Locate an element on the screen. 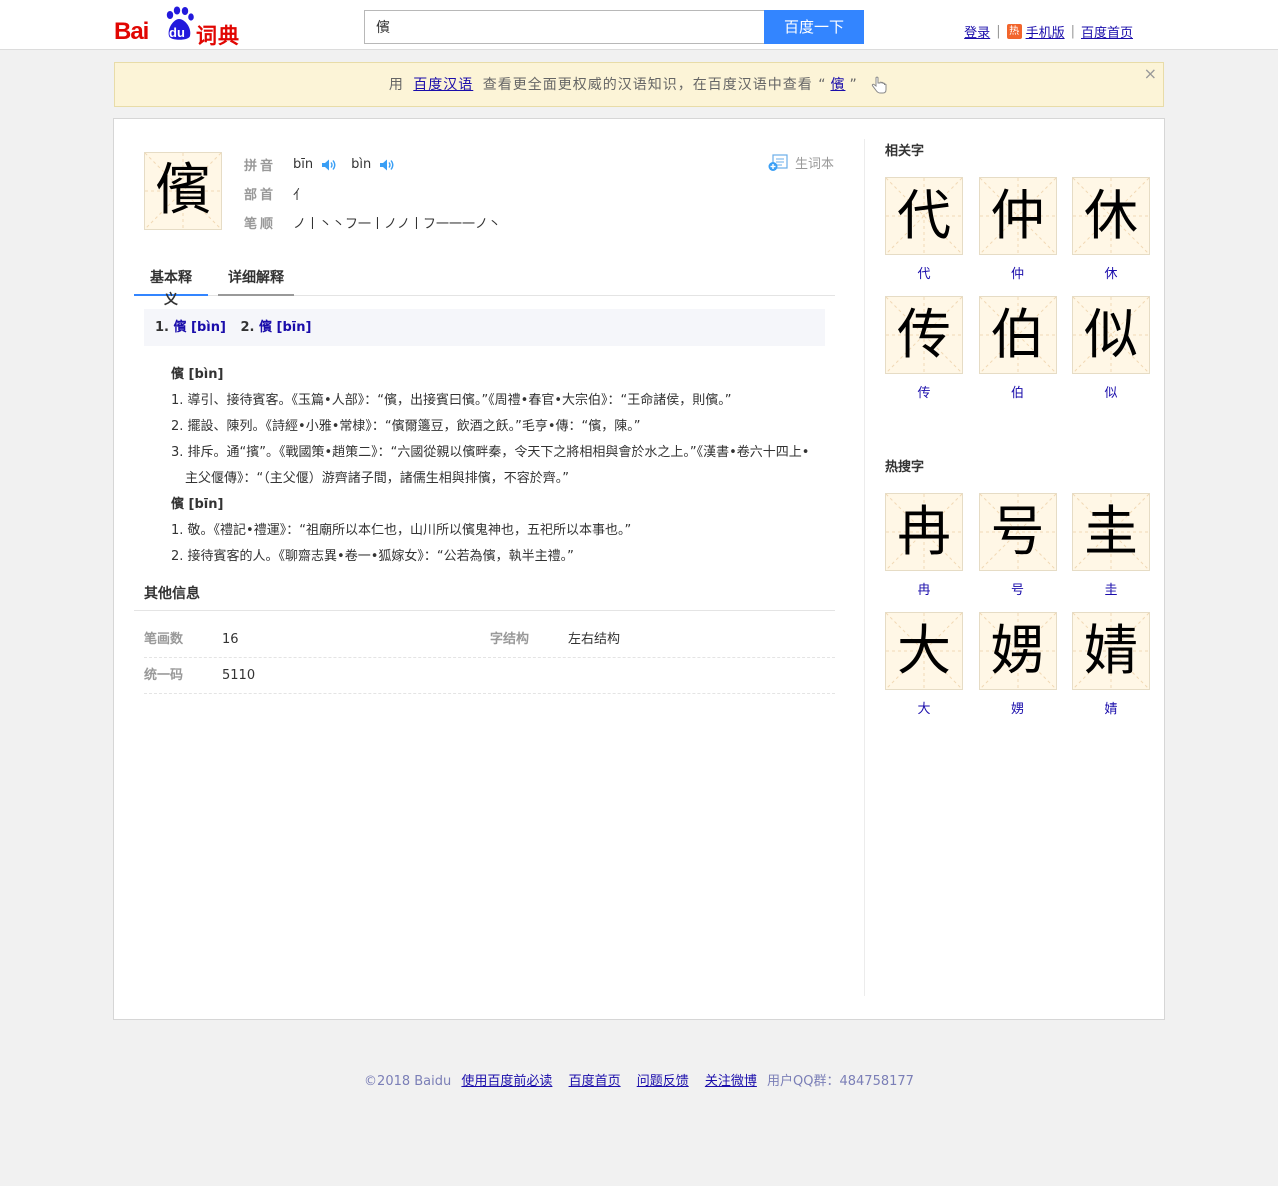 The image size is (1278, 1186). notice-bar: 用 百度汉语 查看更全面更权威的汉语知识，在百度汉语中查看 “儐” × is located at coordinates (639, 84).